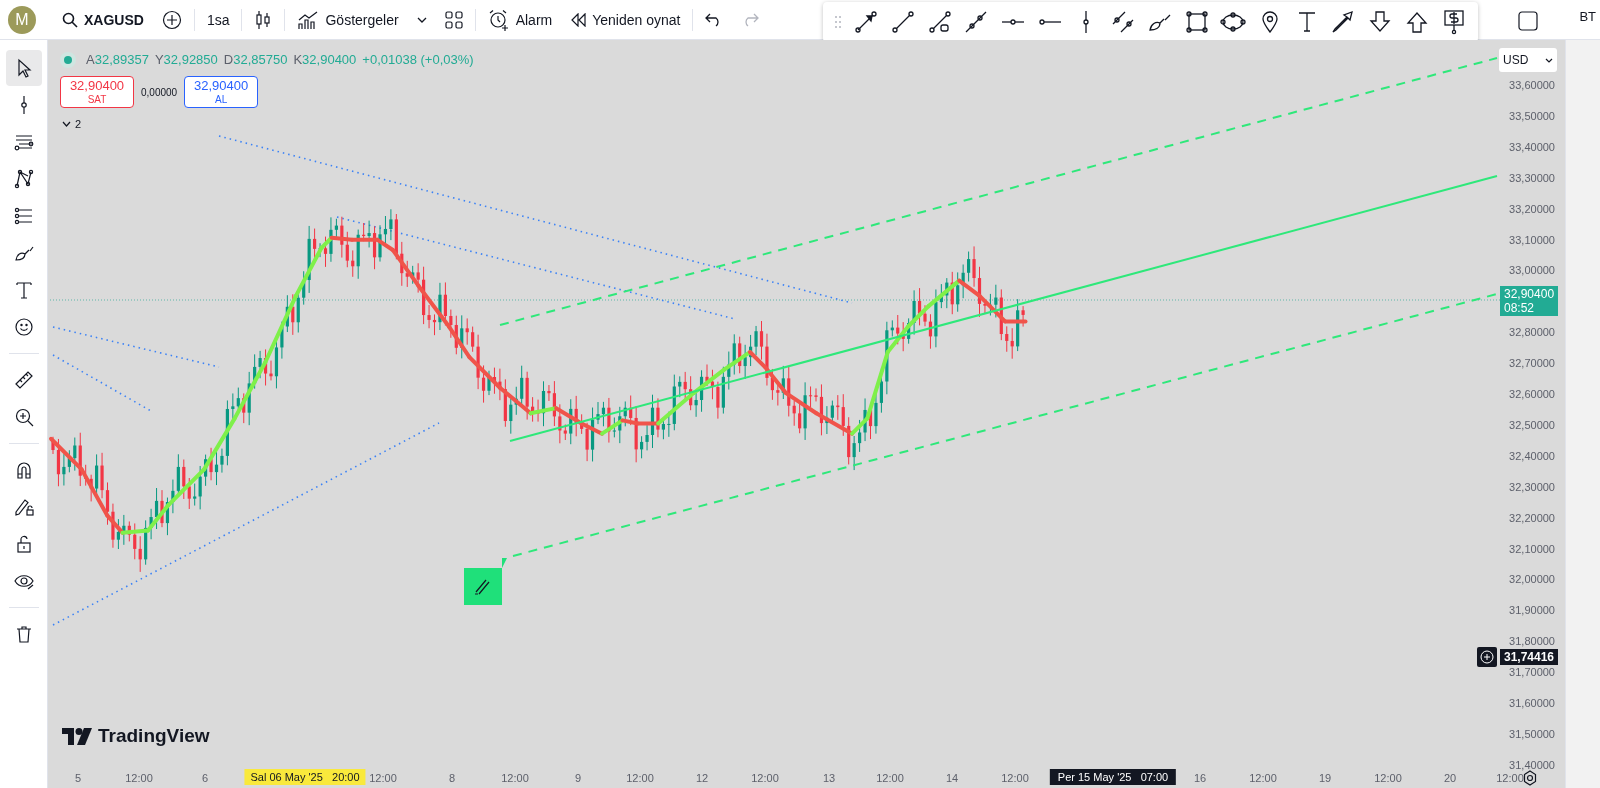 This screenshot has width=1600, height=788. Describe the element at coordinates (1532, 610) in the screenshot. I see `price-tick: 31,90000` at that location.